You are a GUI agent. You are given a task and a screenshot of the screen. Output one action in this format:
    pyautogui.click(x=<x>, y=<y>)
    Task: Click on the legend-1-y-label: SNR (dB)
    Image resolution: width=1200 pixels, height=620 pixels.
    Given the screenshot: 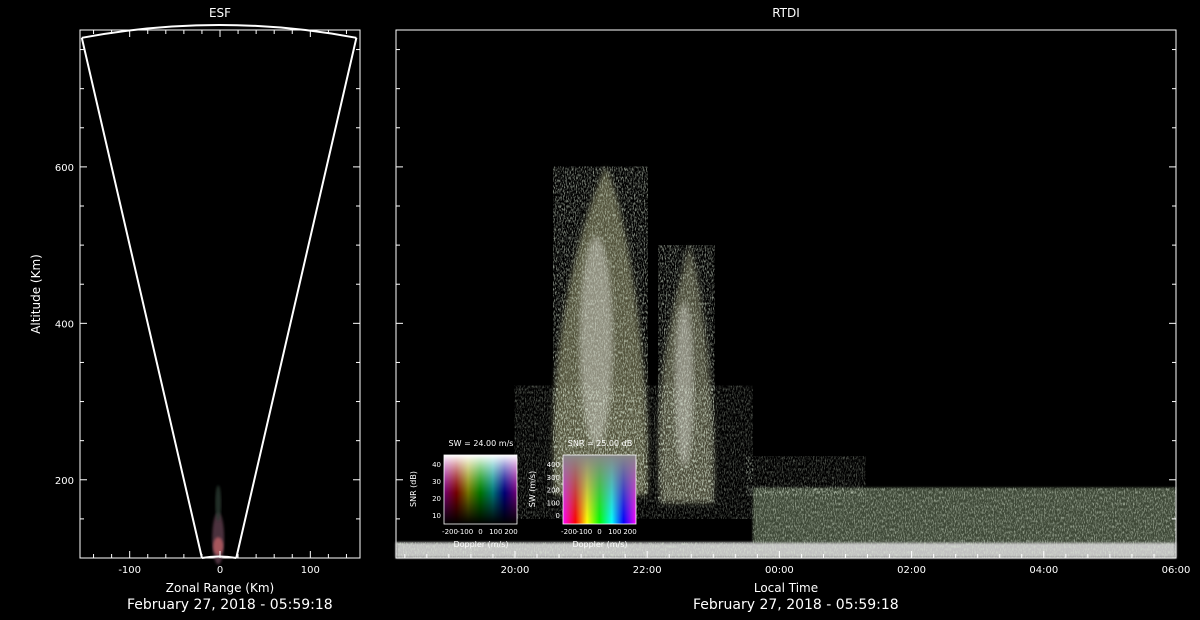 What is the action you would take?
    pyautogui.click(x=413, y=489)
    